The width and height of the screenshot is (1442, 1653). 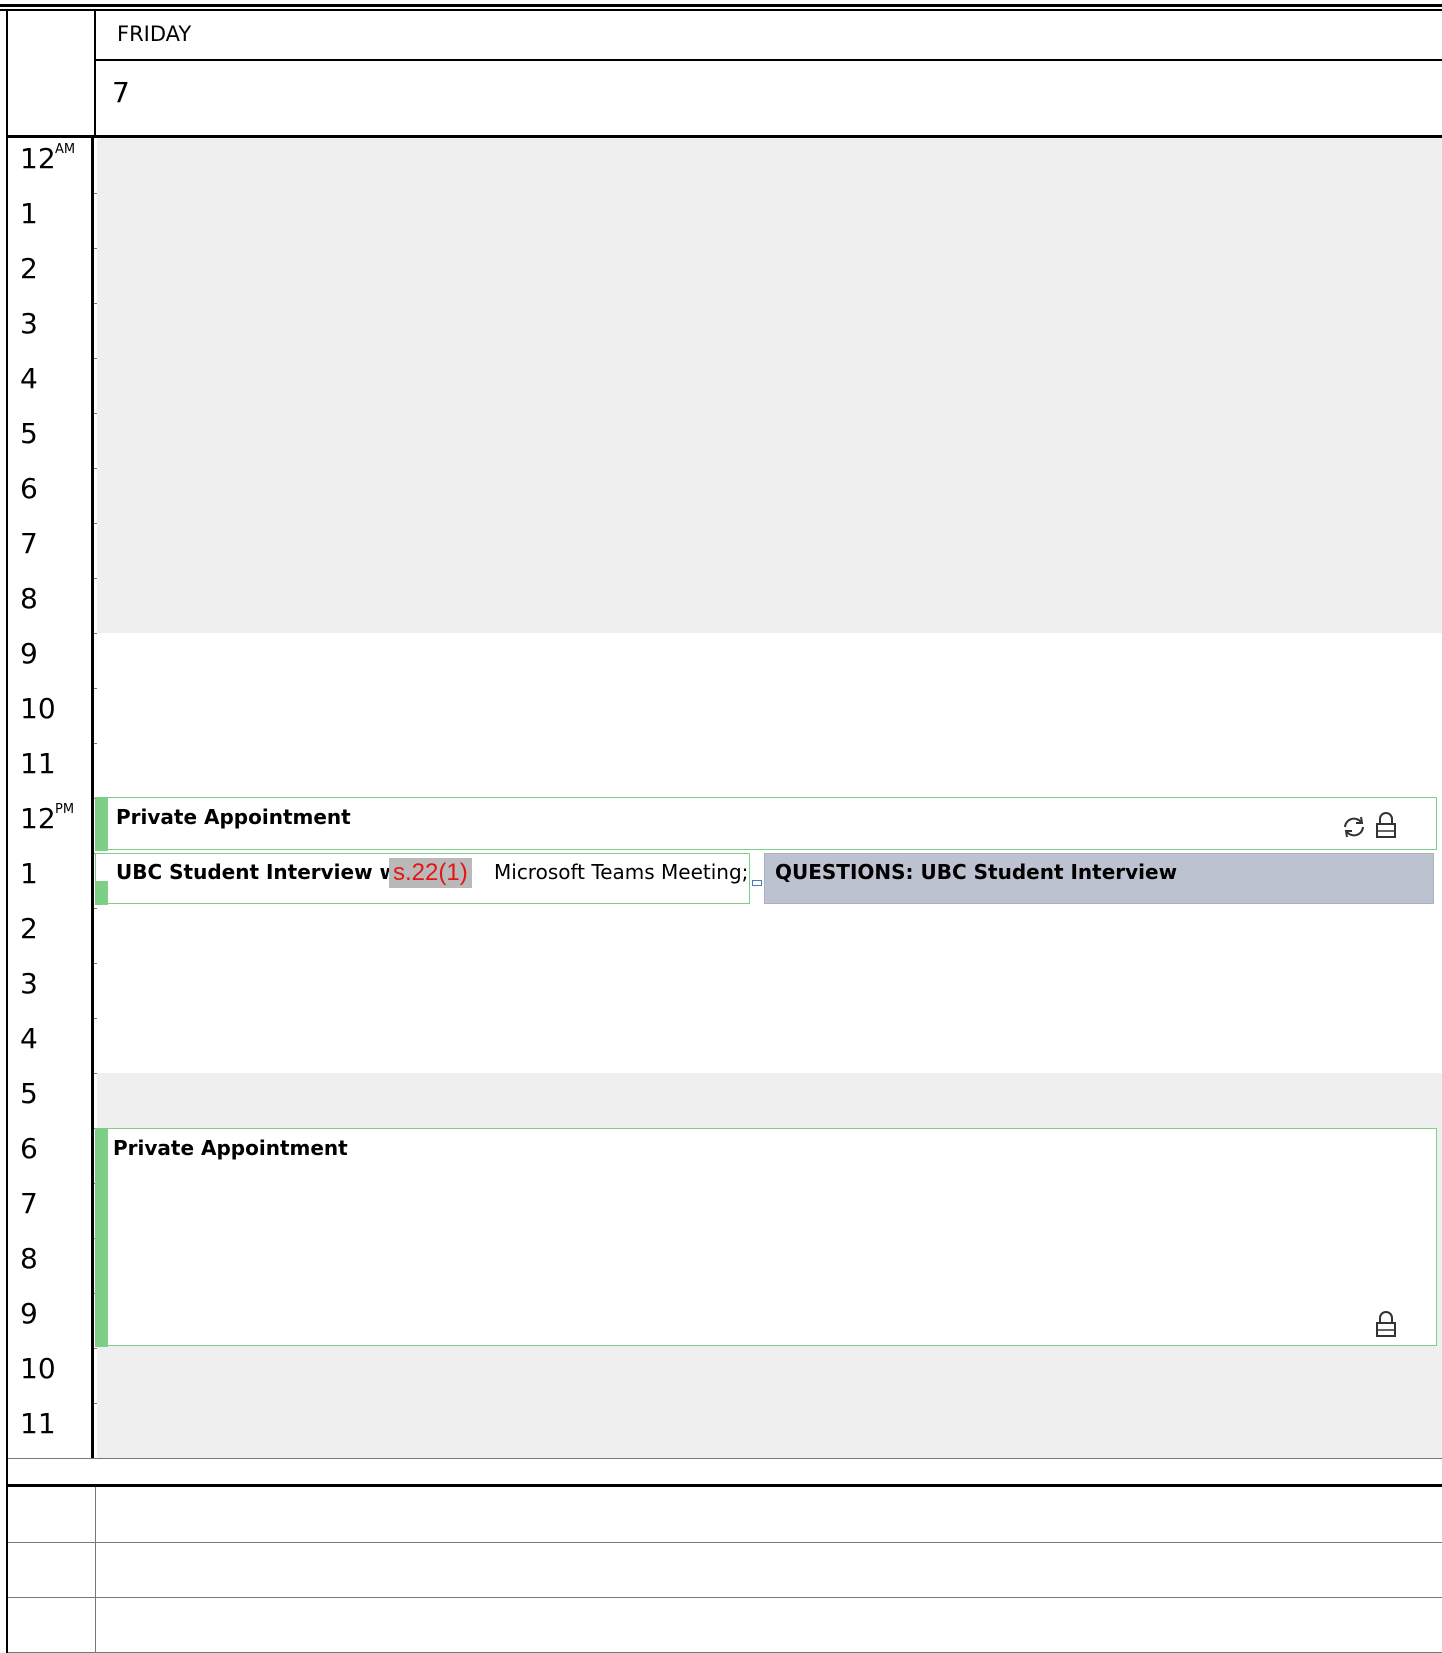 I want to click on redaction-label: s.22(1), so click(x=430, y=873).